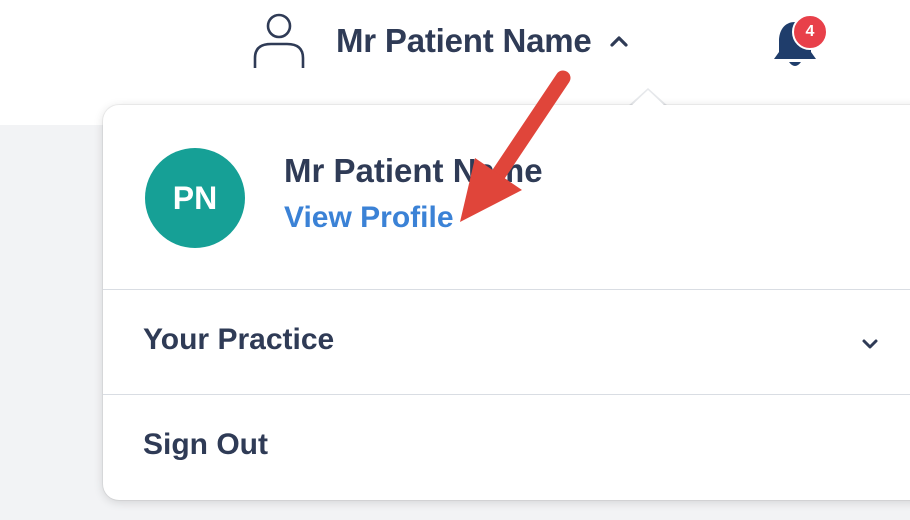  I want to click on user-name: Mr Patient Name, so click(464, 40).